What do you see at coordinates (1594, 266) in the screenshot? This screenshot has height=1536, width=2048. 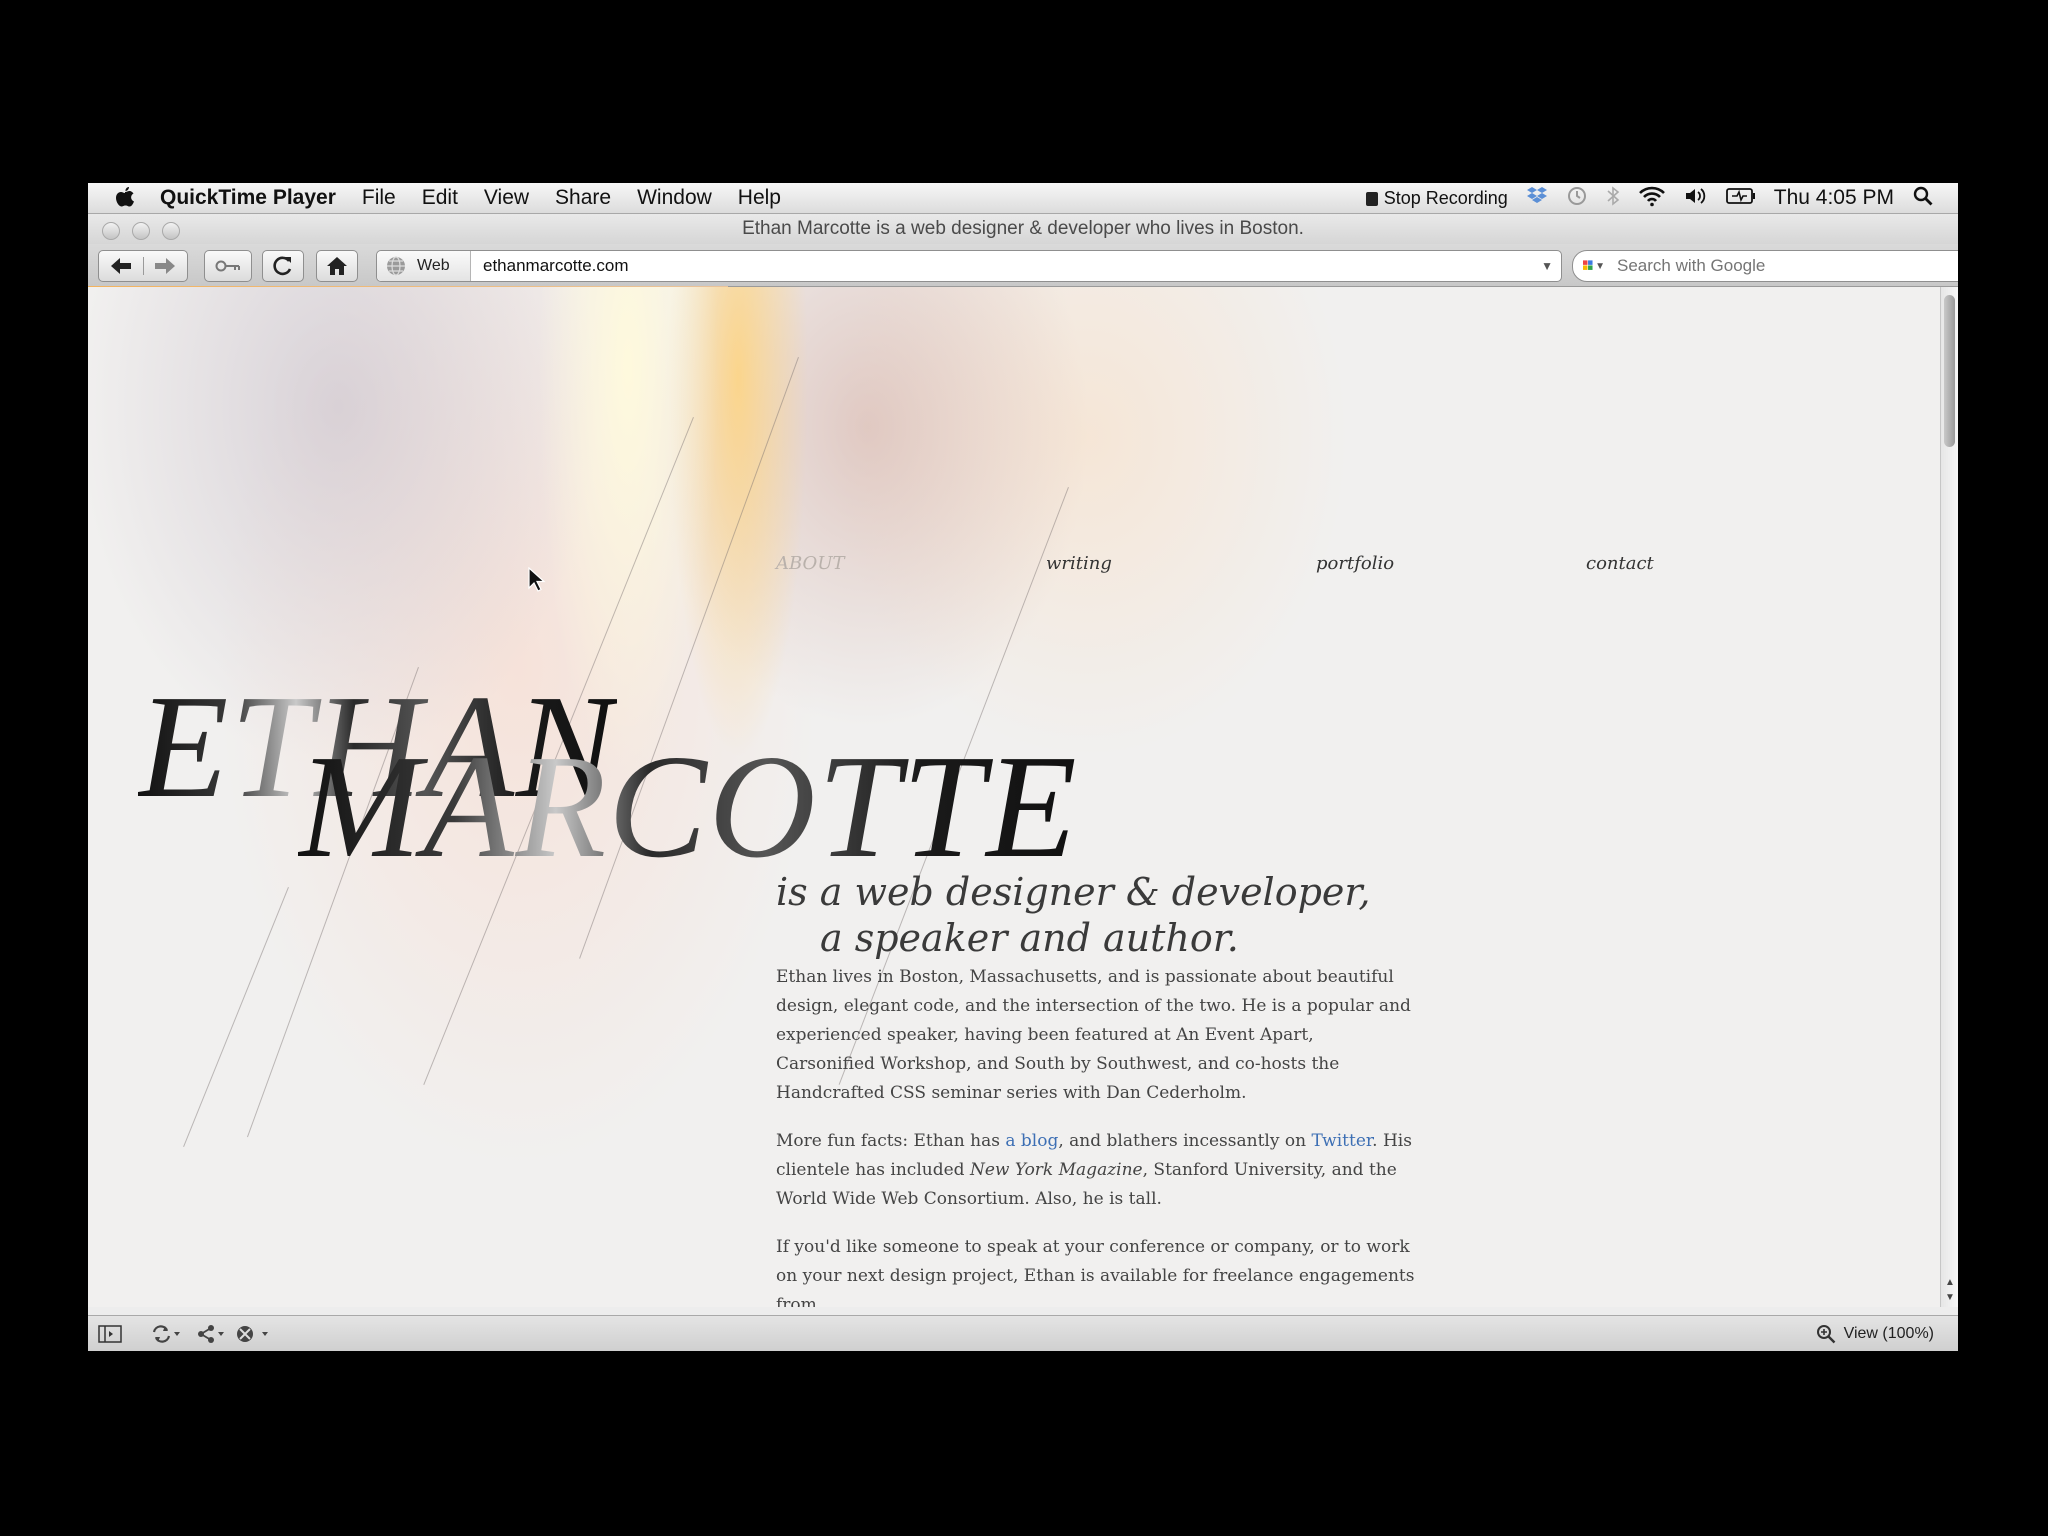 I see `google-search-icon: ▼` at bounding box center [1594, 266].